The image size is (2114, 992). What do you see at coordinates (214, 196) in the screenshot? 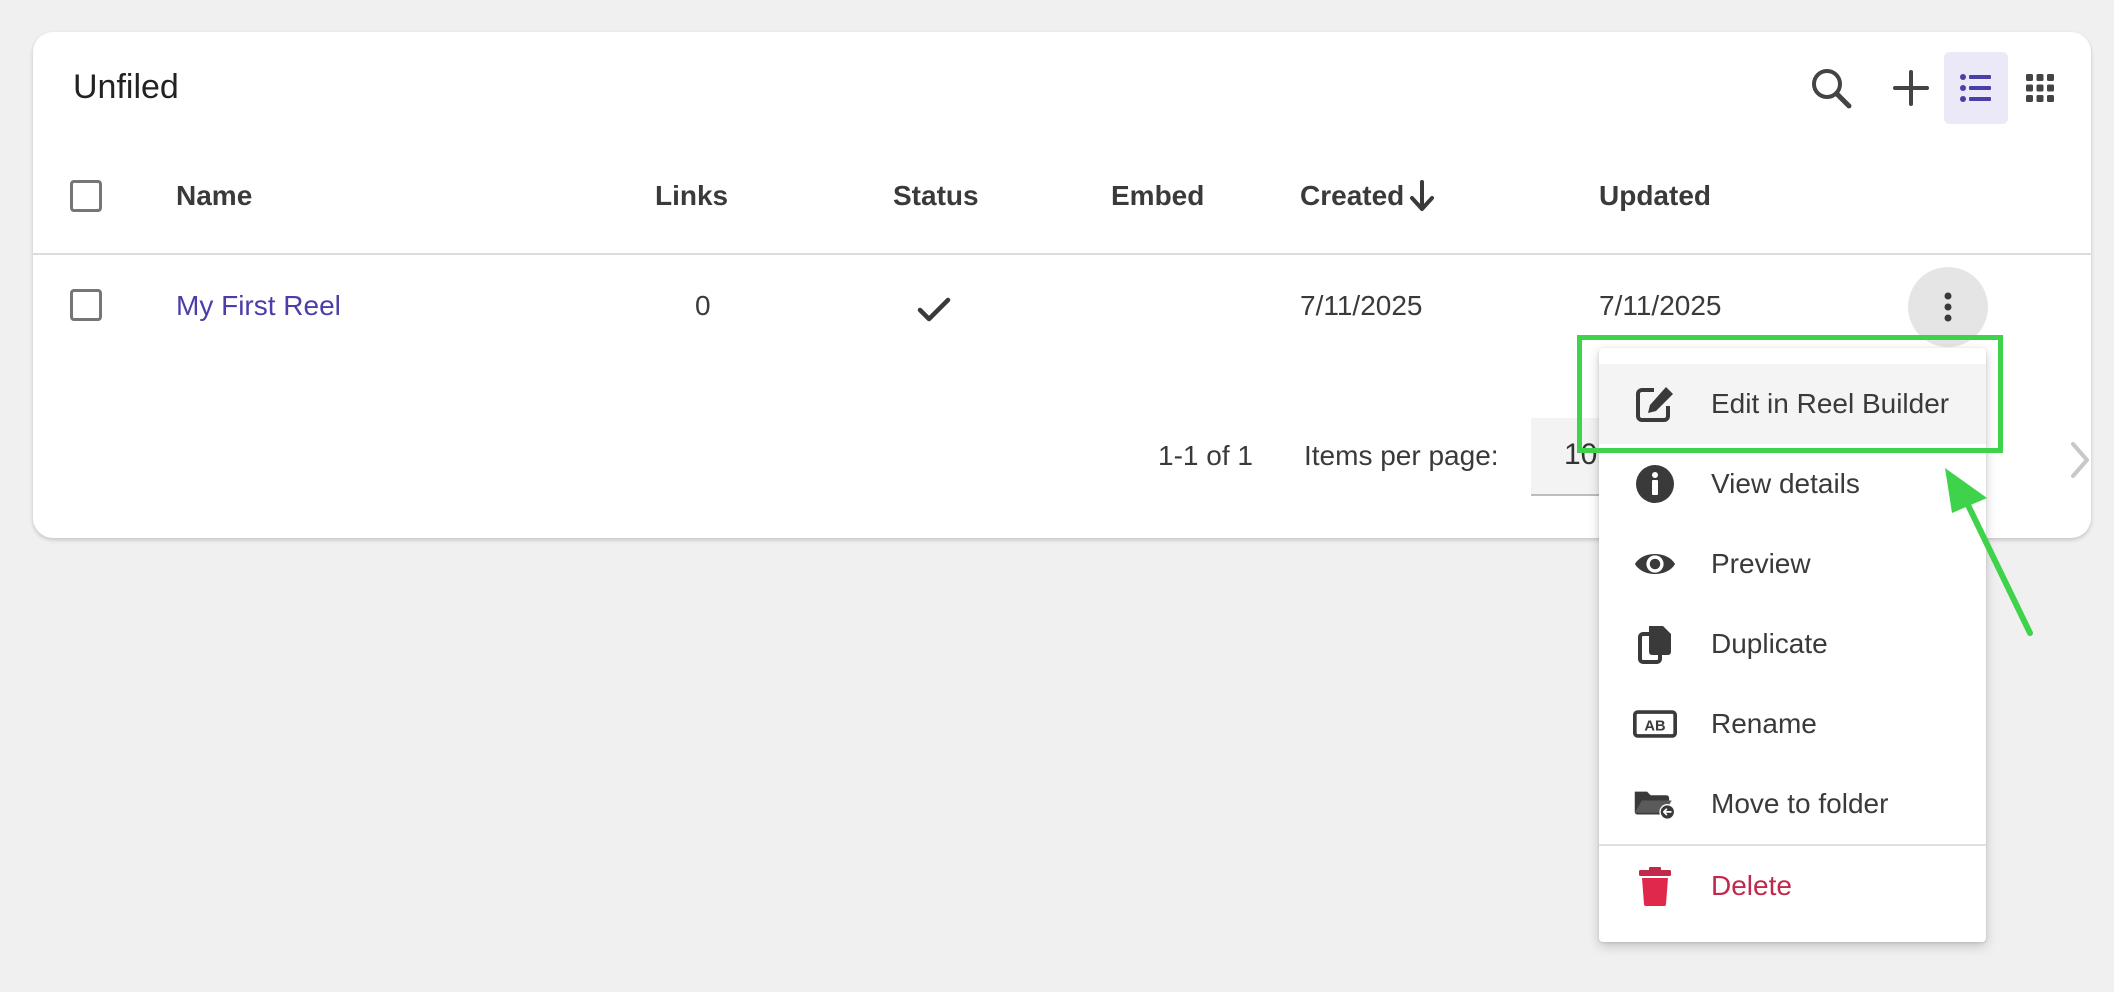
I see `column-header-name: Name` at bounding box center [214, 196].